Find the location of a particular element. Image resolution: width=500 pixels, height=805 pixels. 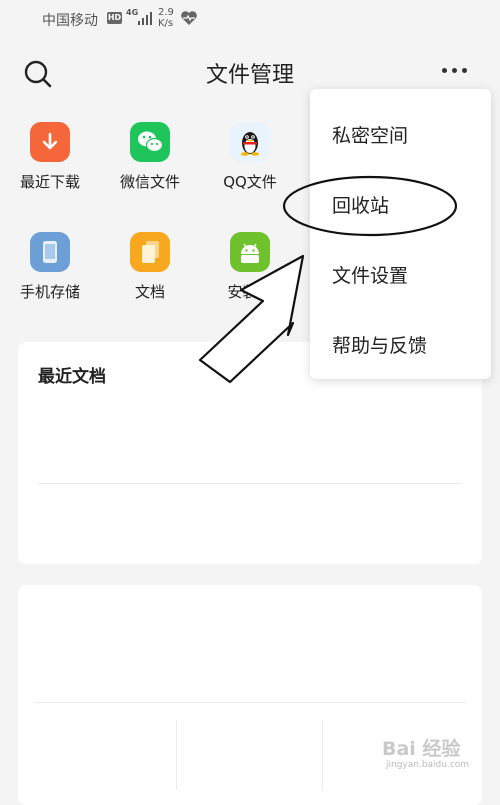

network-type: 4G is located at coordinates (132, 12).